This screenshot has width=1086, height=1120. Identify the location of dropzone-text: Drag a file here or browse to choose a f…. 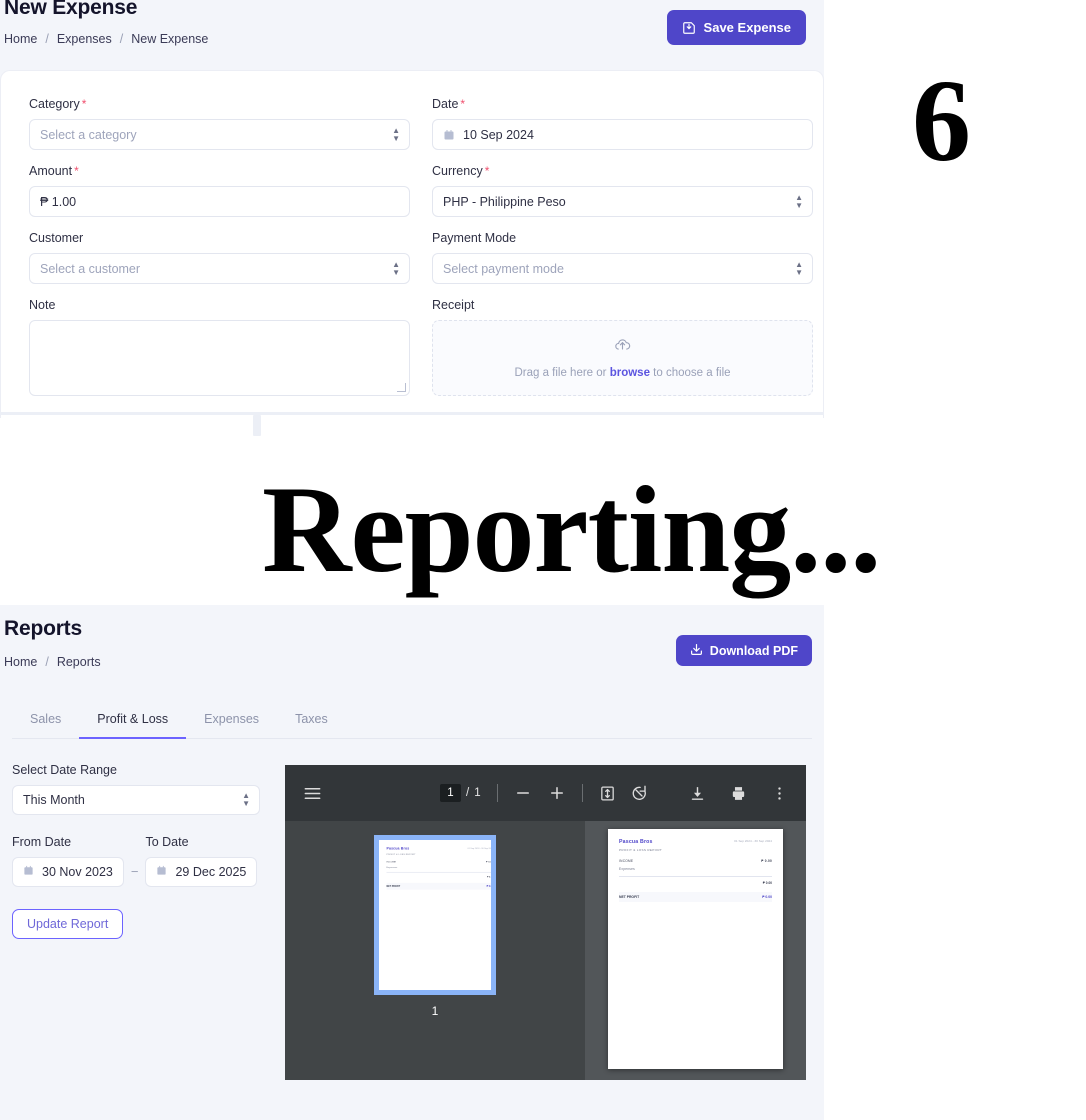
(622, 373).